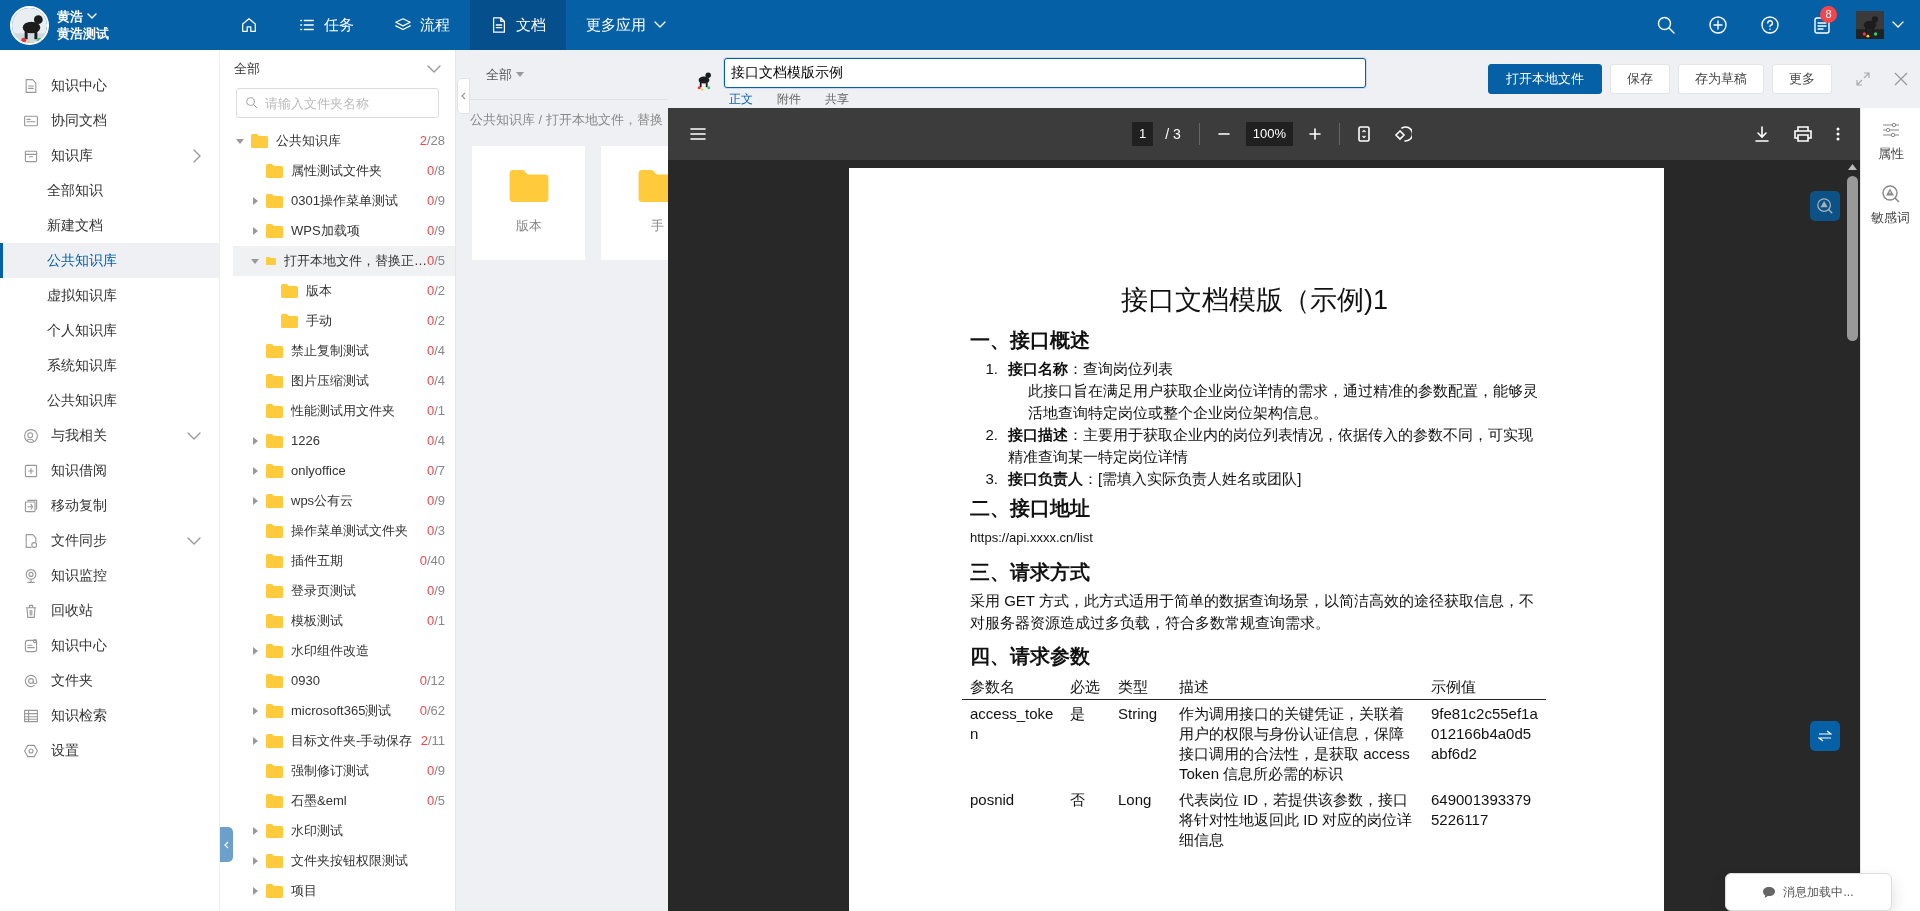  I want to click on sidebar-item: 移动复制, so click(109, 505).